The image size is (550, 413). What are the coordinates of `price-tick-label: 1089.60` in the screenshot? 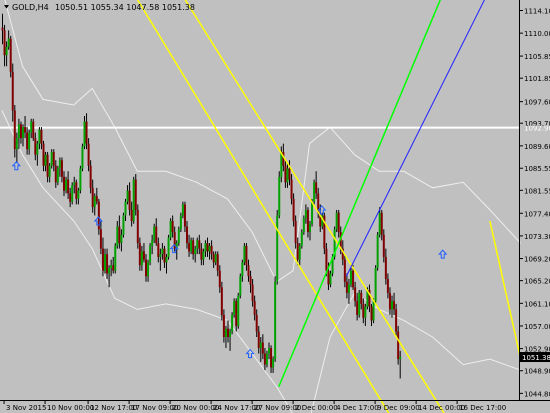 It's located at (537, 147).